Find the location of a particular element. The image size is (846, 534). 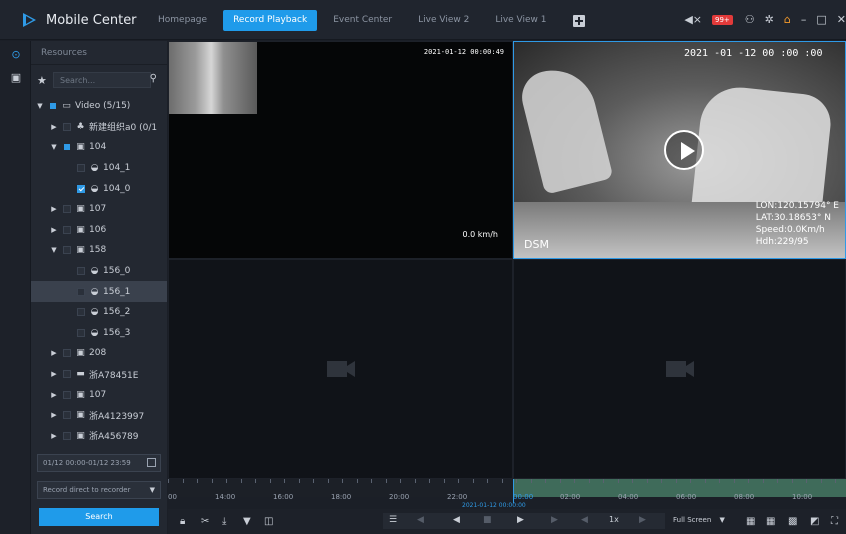

play-overlay-icon is located at coordinates (684, 150).